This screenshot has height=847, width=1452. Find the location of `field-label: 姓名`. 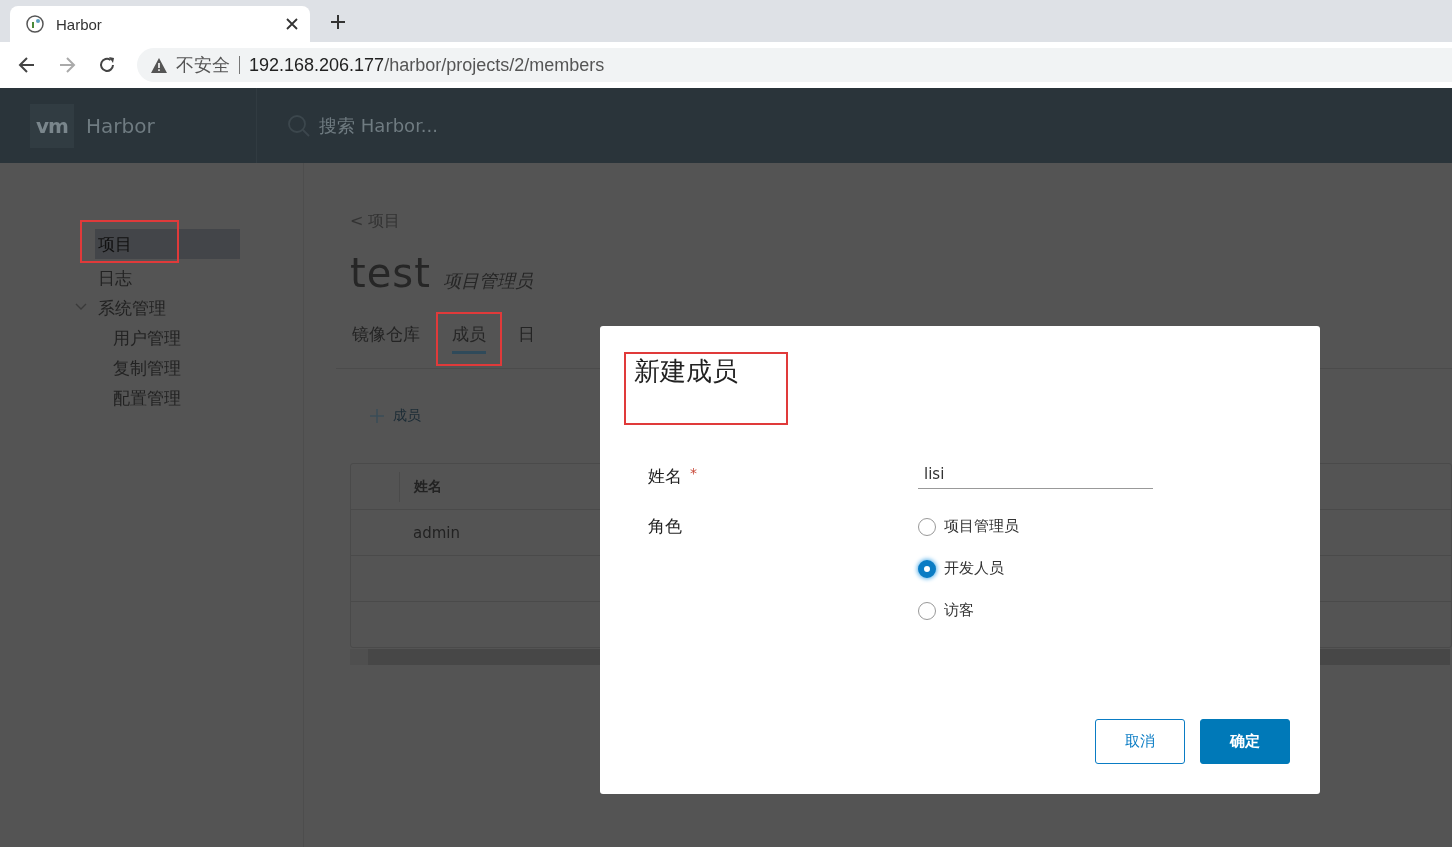

field-label: 姓名 is located at coordinates (665, 476).